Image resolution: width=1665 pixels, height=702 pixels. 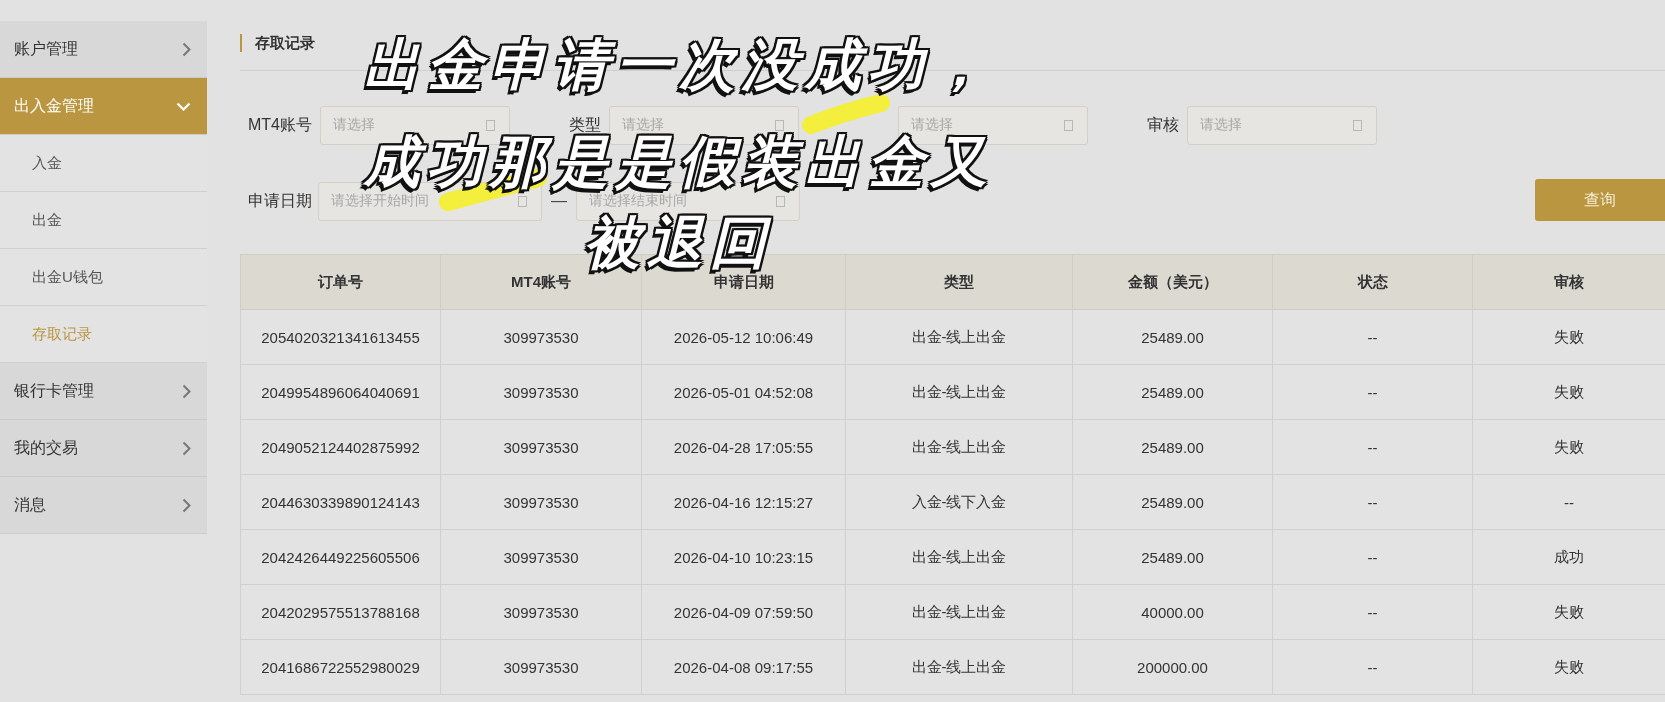 I want to click on table-cell: 2042426449225605506, so click(x=340, y=557).